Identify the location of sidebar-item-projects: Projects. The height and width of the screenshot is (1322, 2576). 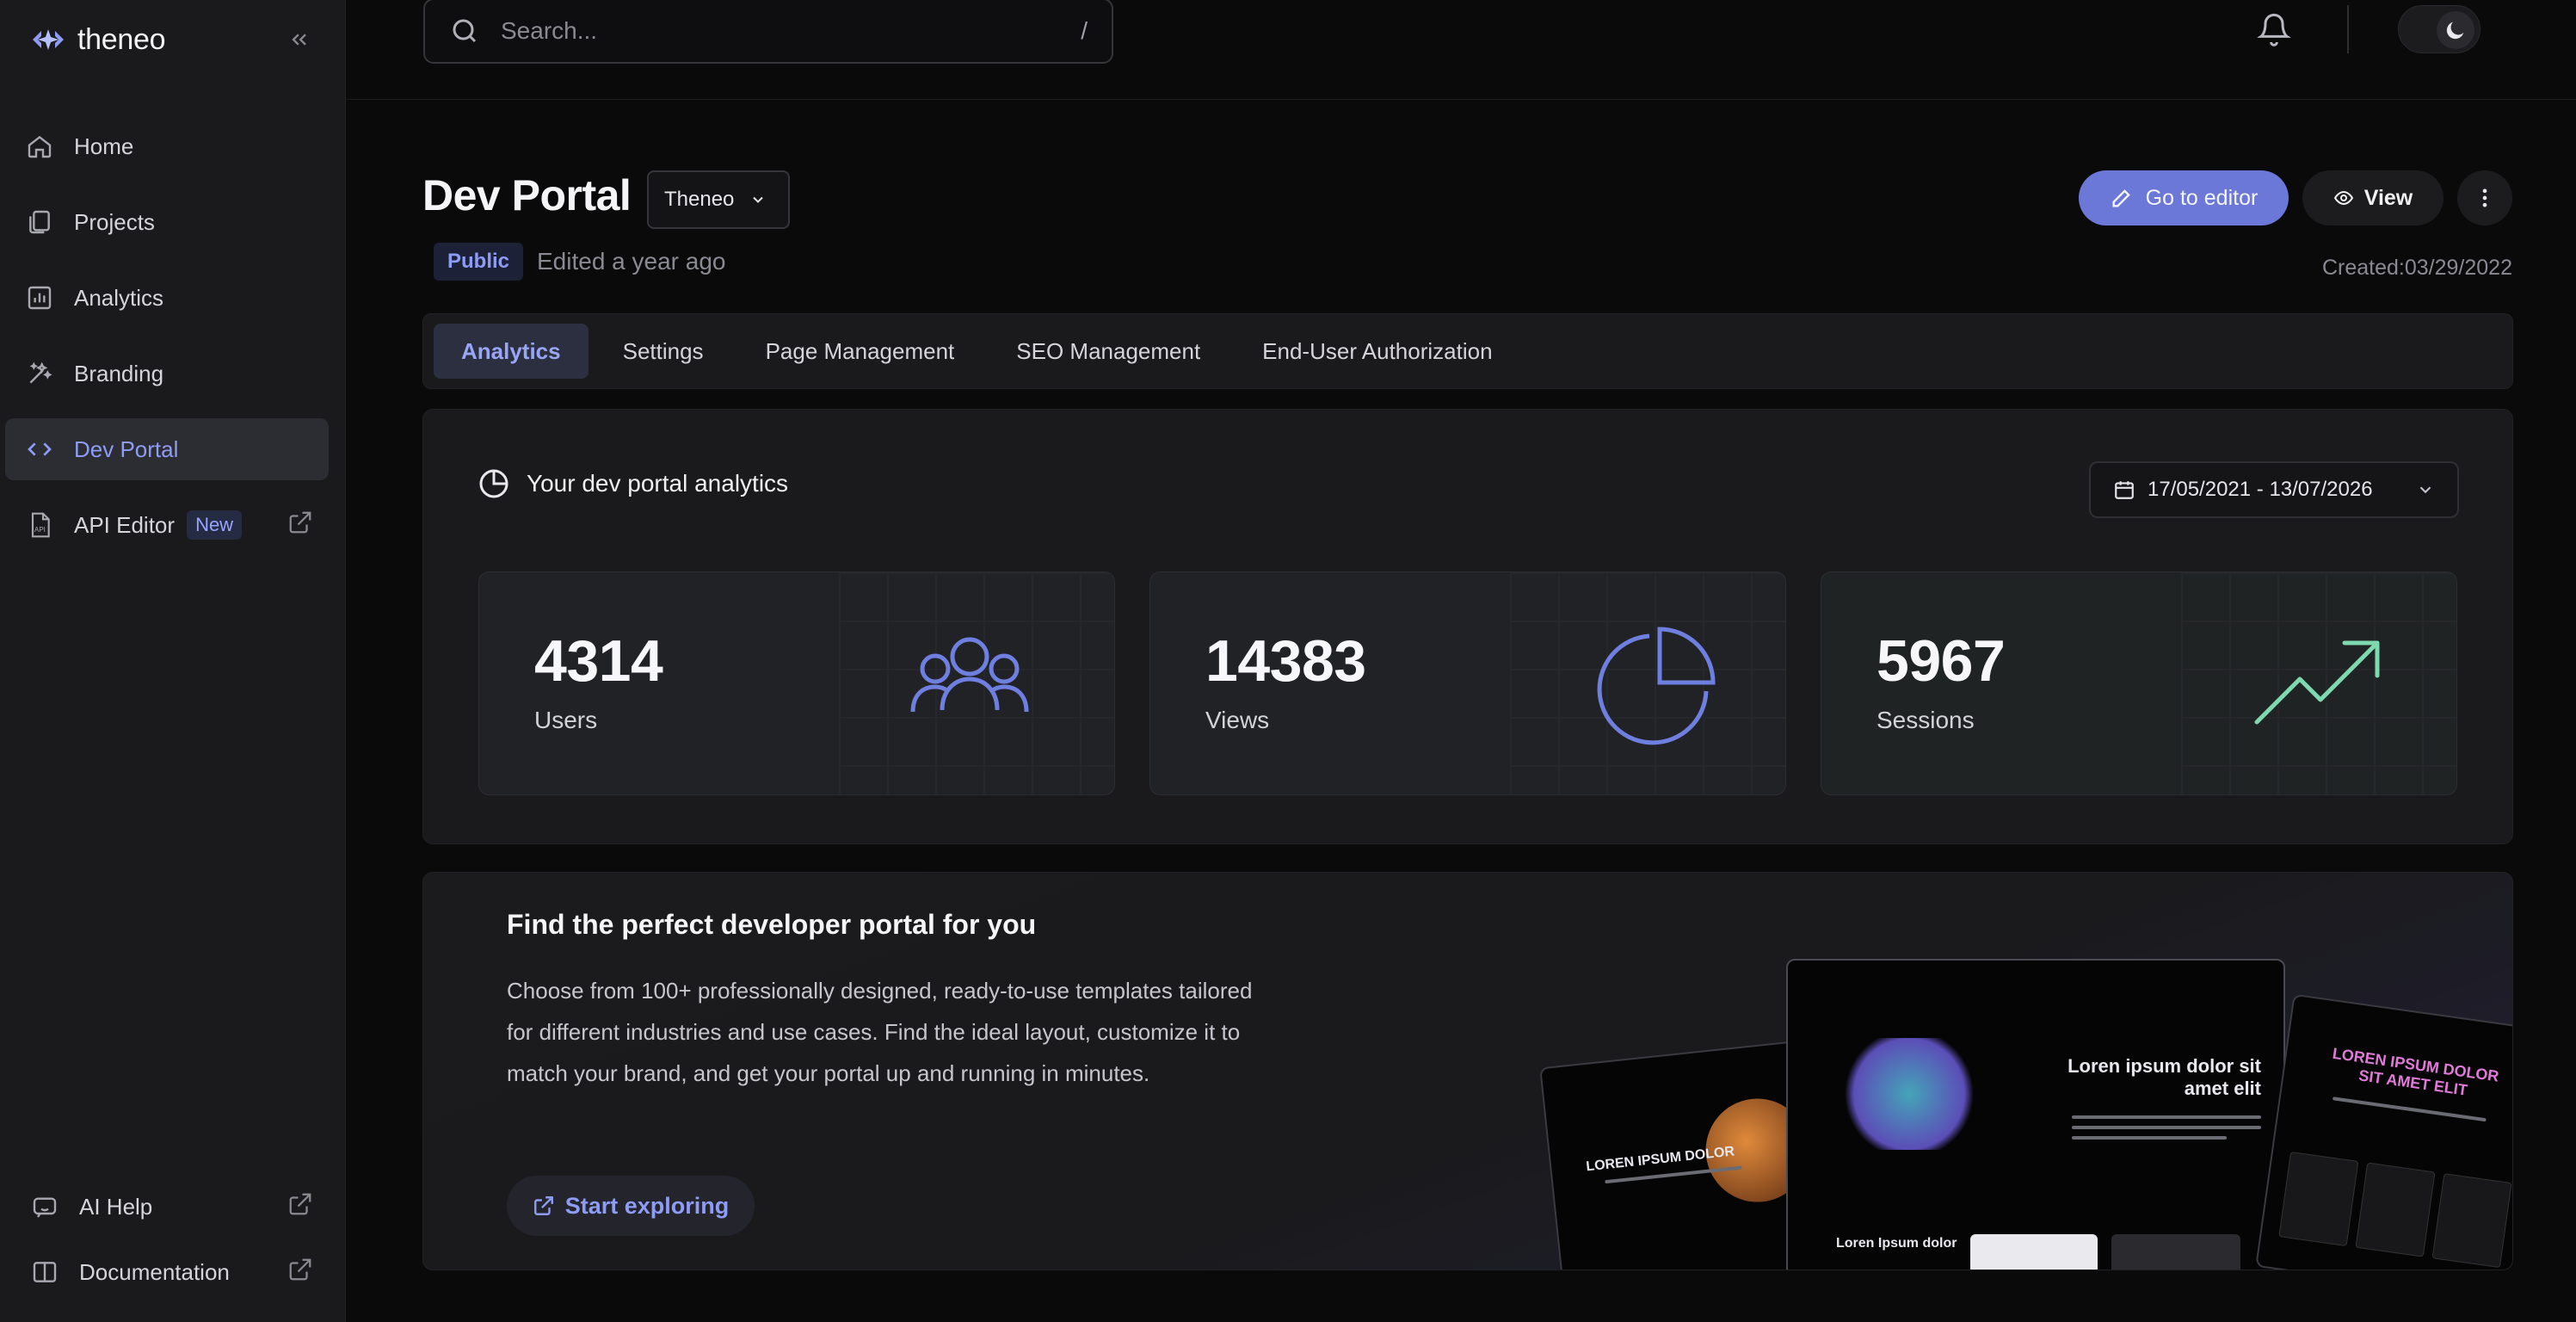
(167, 222).